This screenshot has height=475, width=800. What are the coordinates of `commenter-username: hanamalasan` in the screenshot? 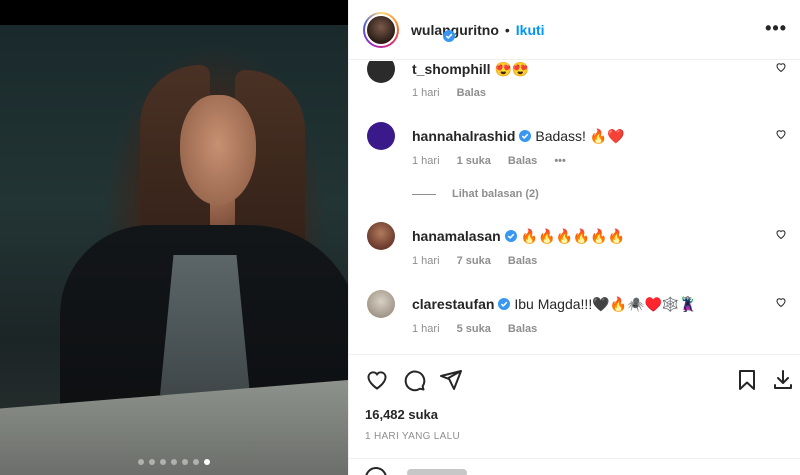 It's located at (456, 236).